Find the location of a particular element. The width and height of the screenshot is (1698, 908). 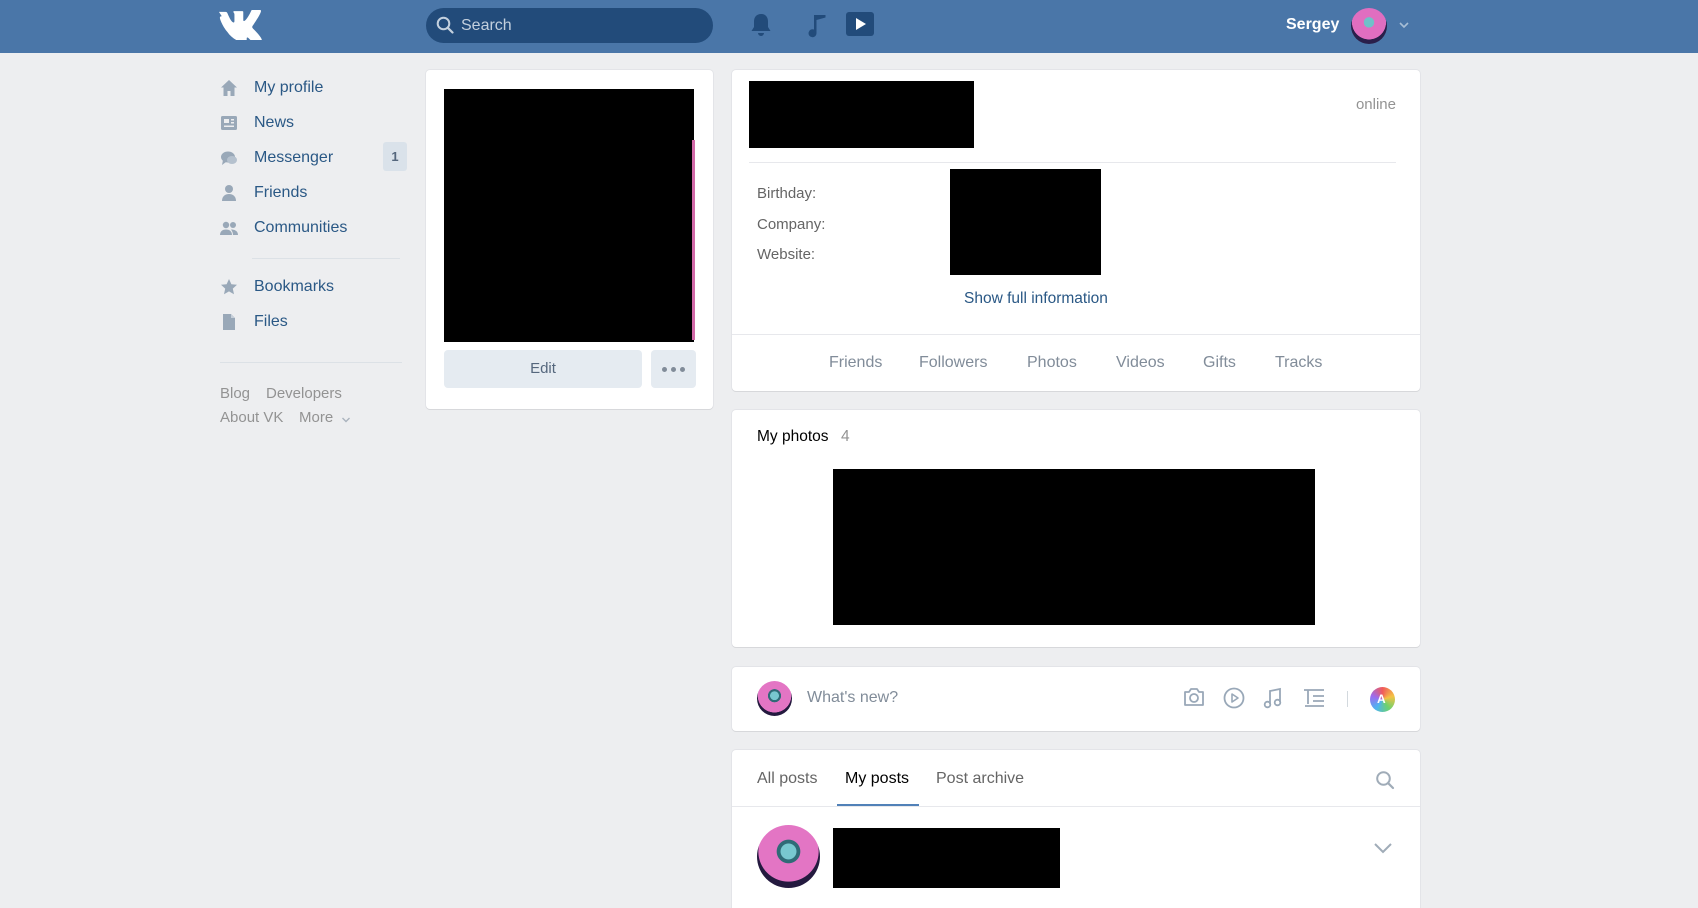

sidebar-item-label: Communities is located at coordinates (301, 227).